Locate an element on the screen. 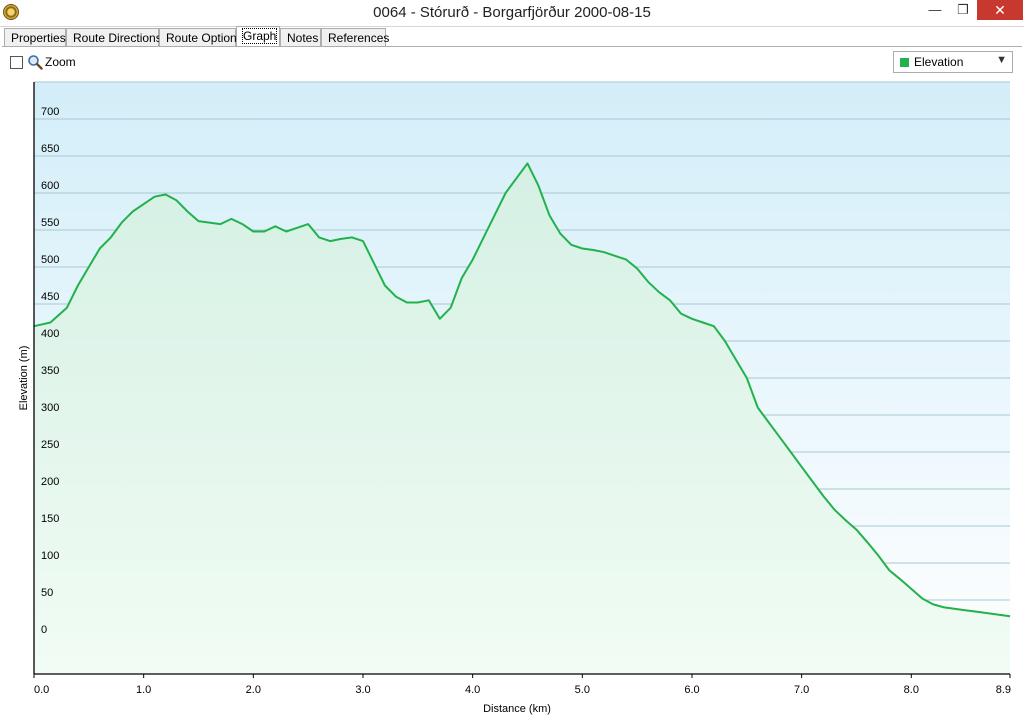 Image resolution: width=1024 pixels, height=728 pixels. y-tick-label: 200 is located at coordinates (50, 482).